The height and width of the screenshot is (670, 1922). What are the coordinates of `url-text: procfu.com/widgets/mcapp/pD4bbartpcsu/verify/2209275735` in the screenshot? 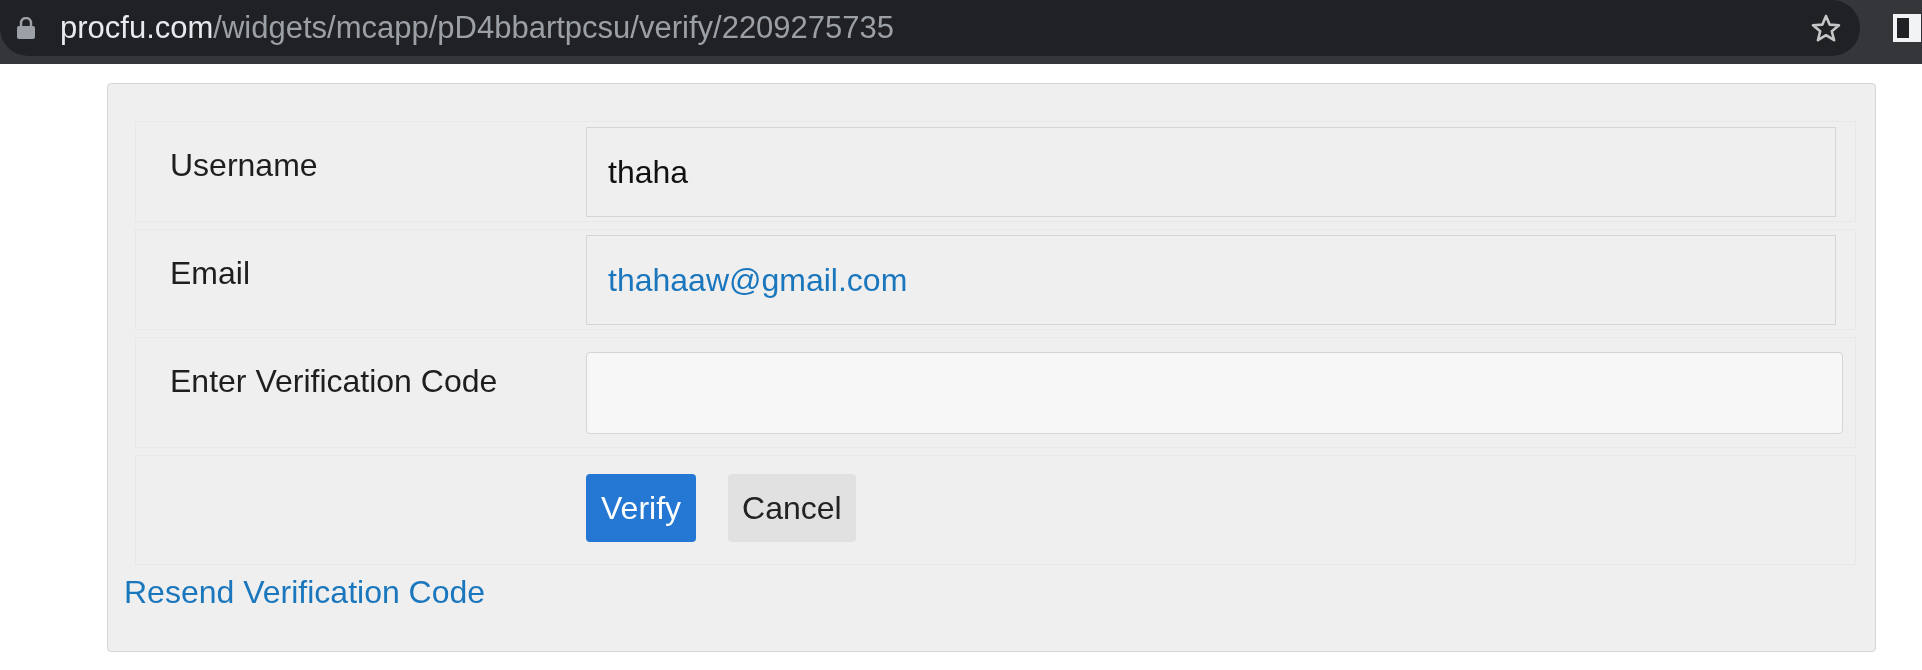 It's located at (477, 28).